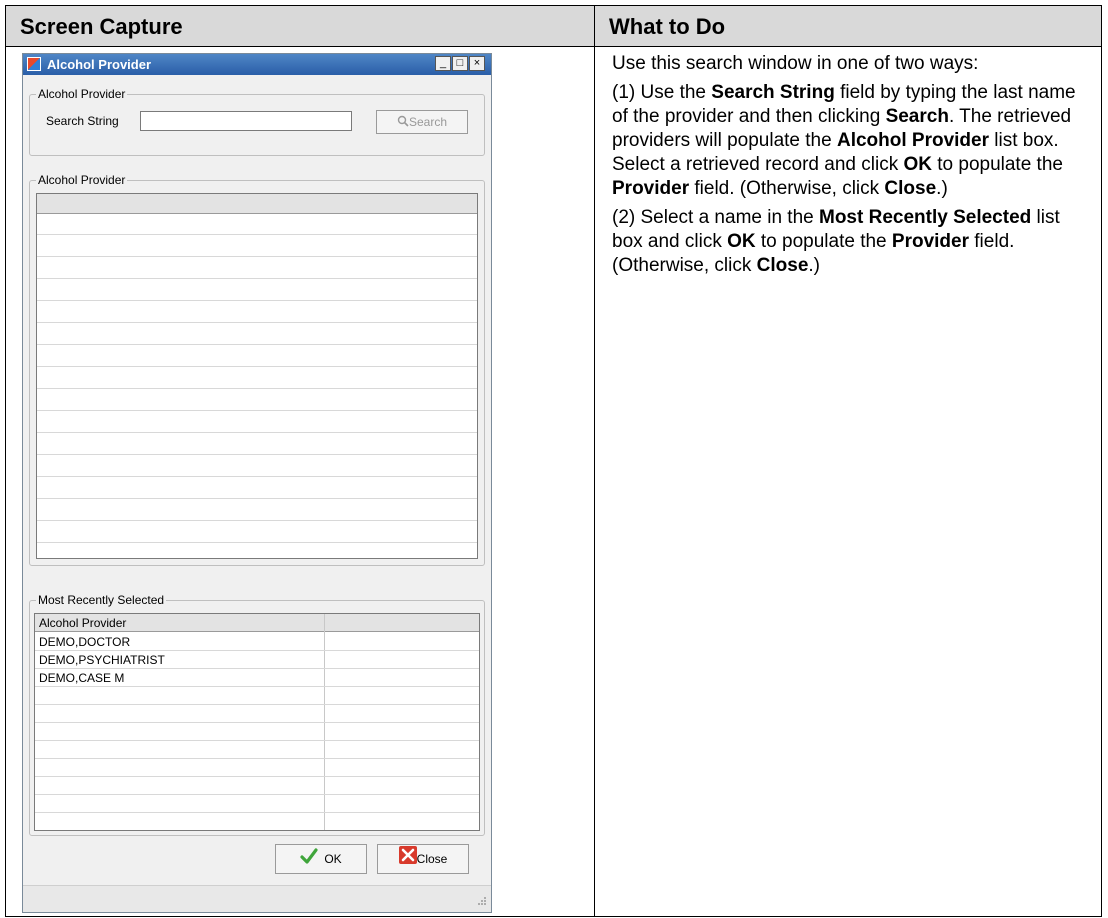 Image resolution: width=1108 pixels, height=918 pixels. Describe the element at coordinates (443, 63) in the screenshot. I see `minimize-button: _` at that location.